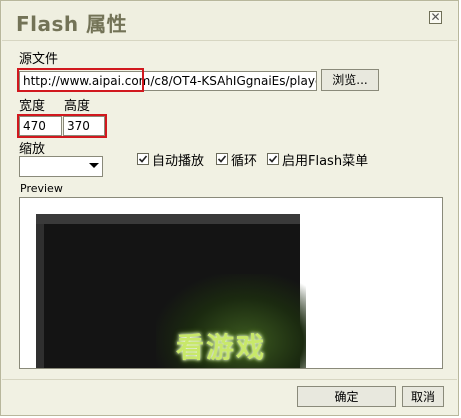 The image size is (461, 418). What do you see at coordinates (80, 80) in the screenshot?
I see `url-highlight-box` at bounding box center [80, 80].